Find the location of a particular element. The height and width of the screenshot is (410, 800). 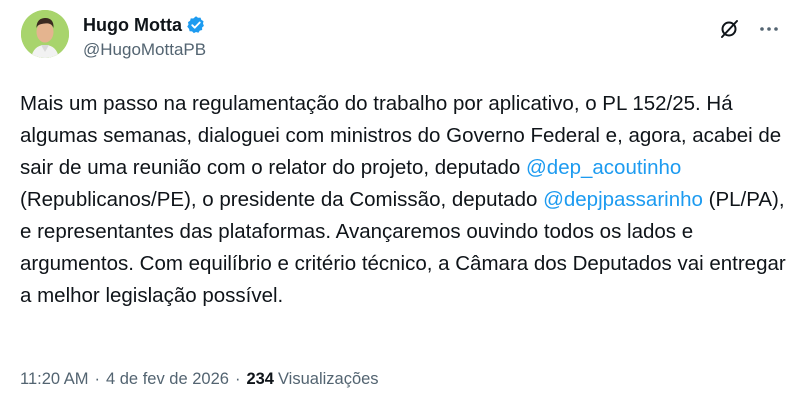

tweet-date: 4 de fev de 2026 is located at coordinates (167, 379).